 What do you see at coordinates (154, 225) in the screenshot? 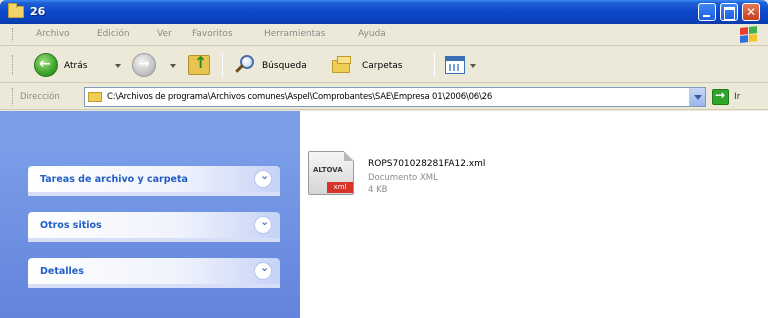
I see `panel-otros-sitios: Otros sitios` at bounding box center [154, 225].